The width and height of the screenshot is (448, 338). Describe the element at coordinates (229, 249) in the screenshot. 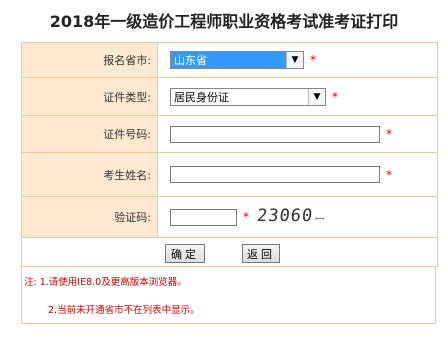

I see `button-area: 确定 返回` at that location.